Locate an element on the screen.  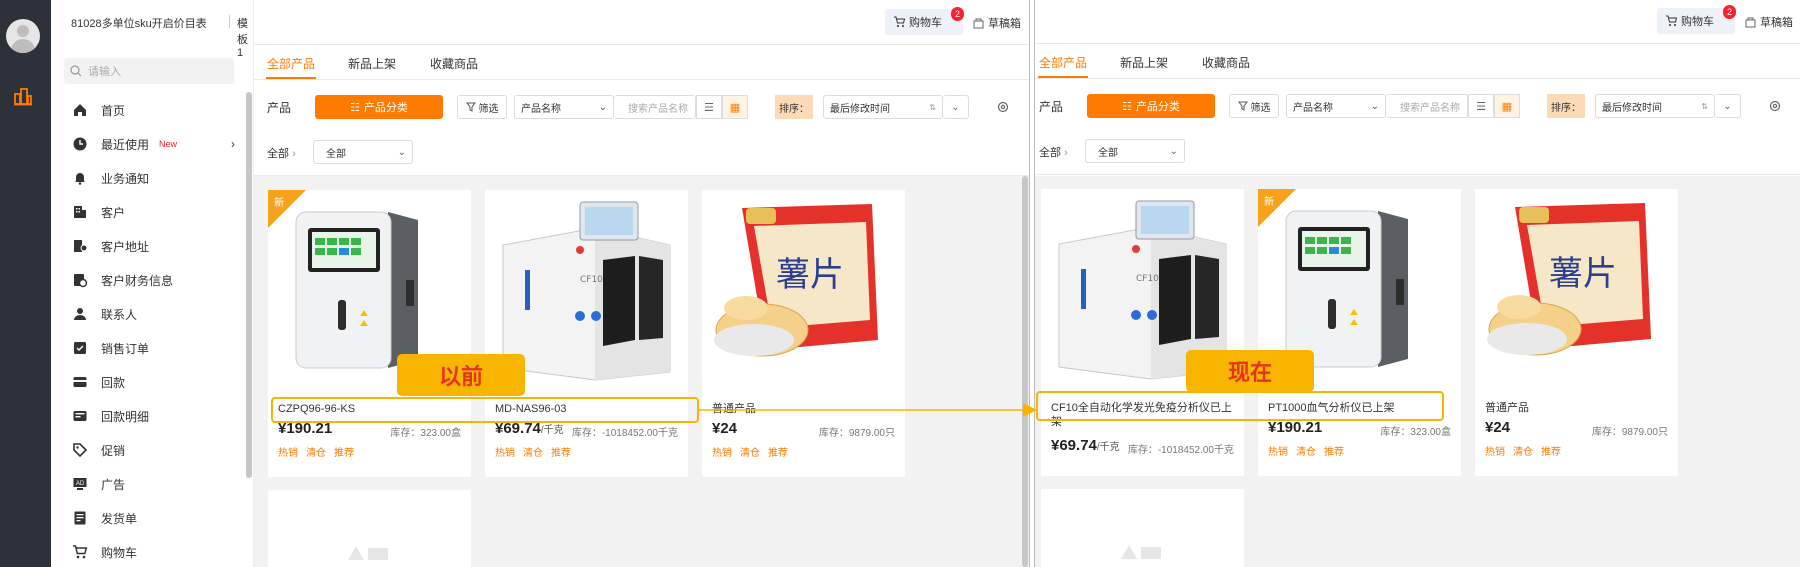
after-highlight-box is located at coordinates (1240, 406).